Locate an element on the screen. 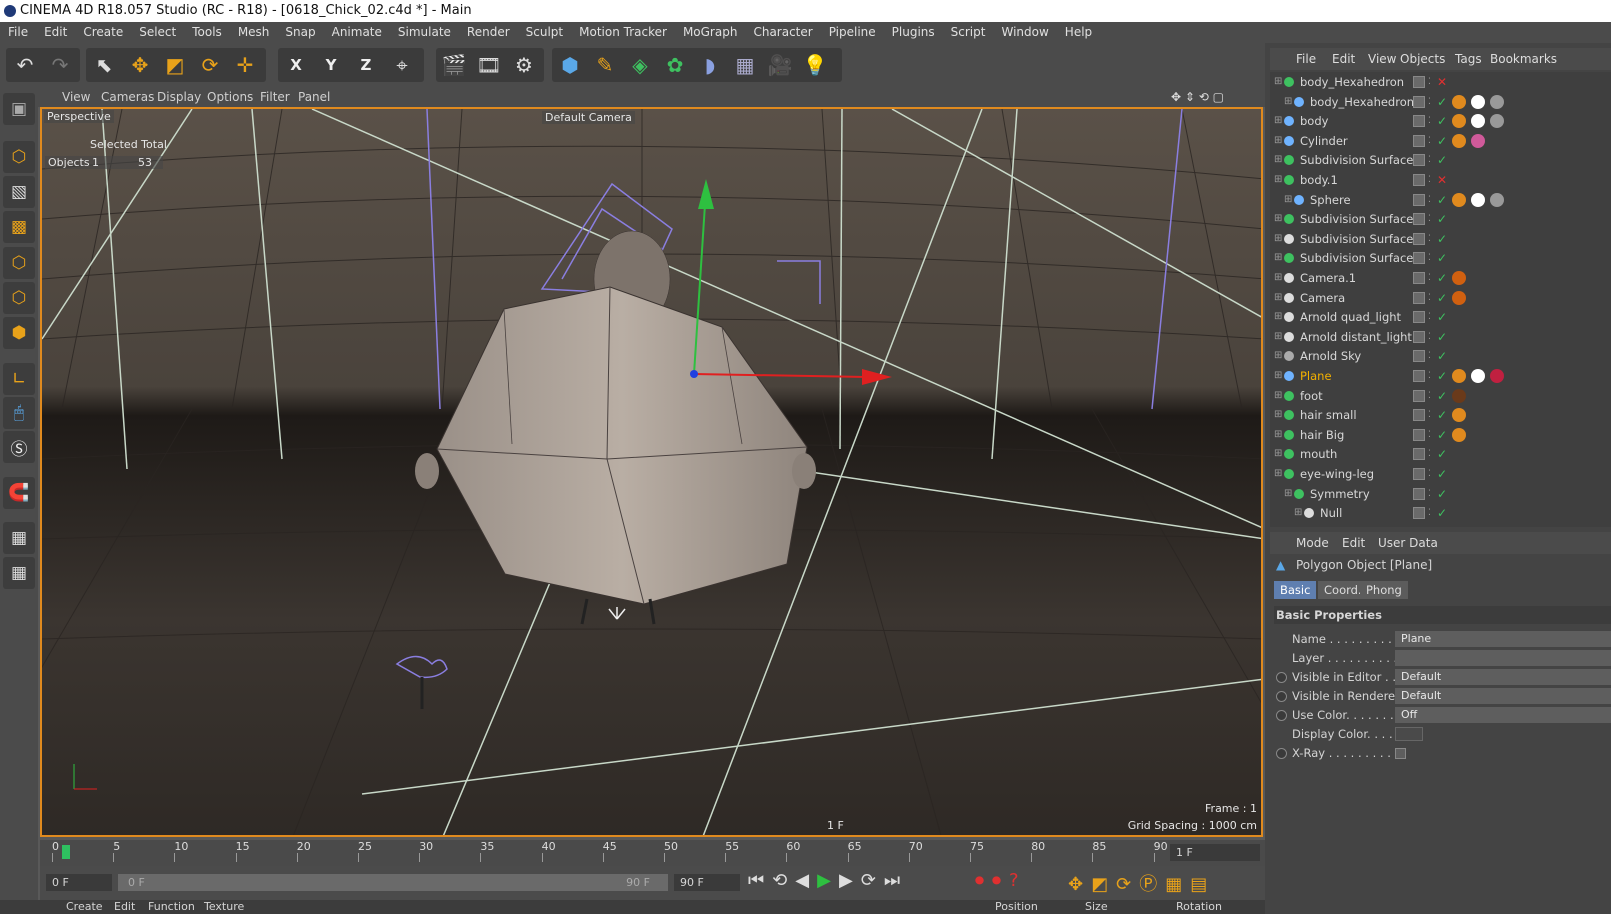 The width and height of the screenshot is (1611, 914). object-row: ⊞ body_Hexahedron ⁚ ✓ is located at coordinates (1440, 102).